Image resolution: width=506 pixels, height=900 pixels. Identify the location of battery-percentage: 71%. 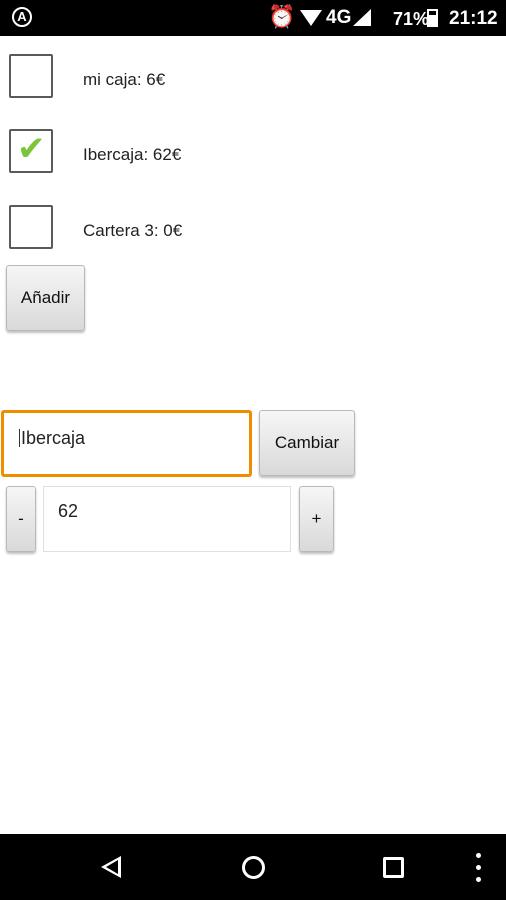
(411, 19).